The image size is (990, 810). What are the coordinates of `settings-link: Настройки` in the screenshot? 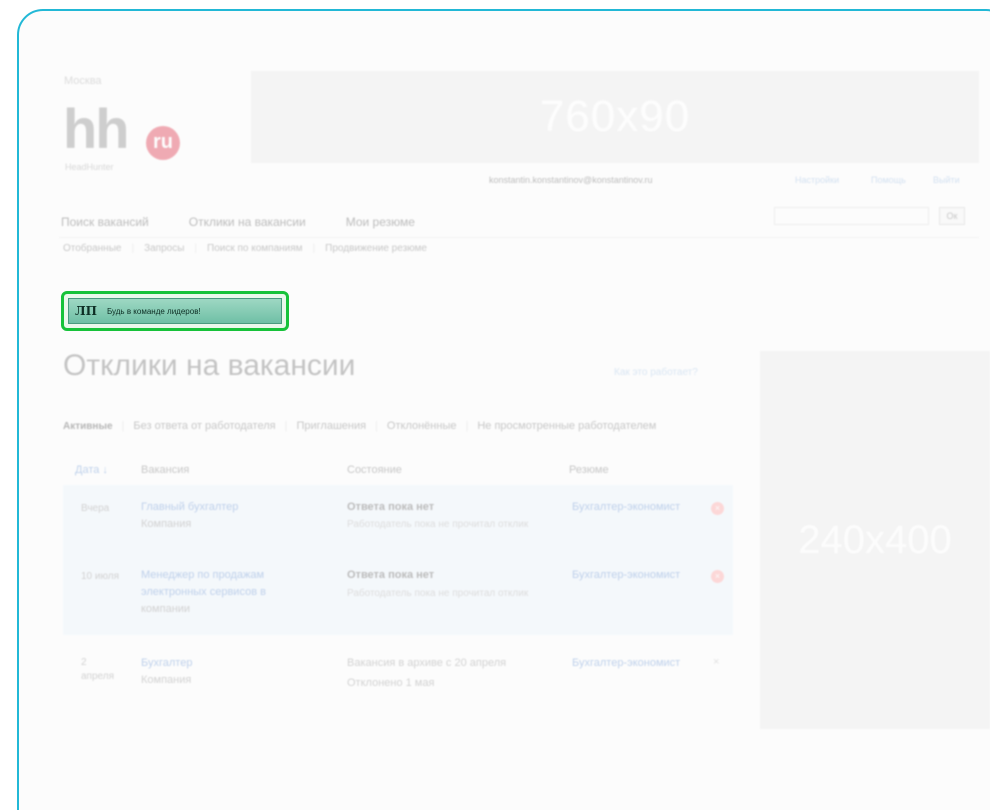 It's located at (817, 180).